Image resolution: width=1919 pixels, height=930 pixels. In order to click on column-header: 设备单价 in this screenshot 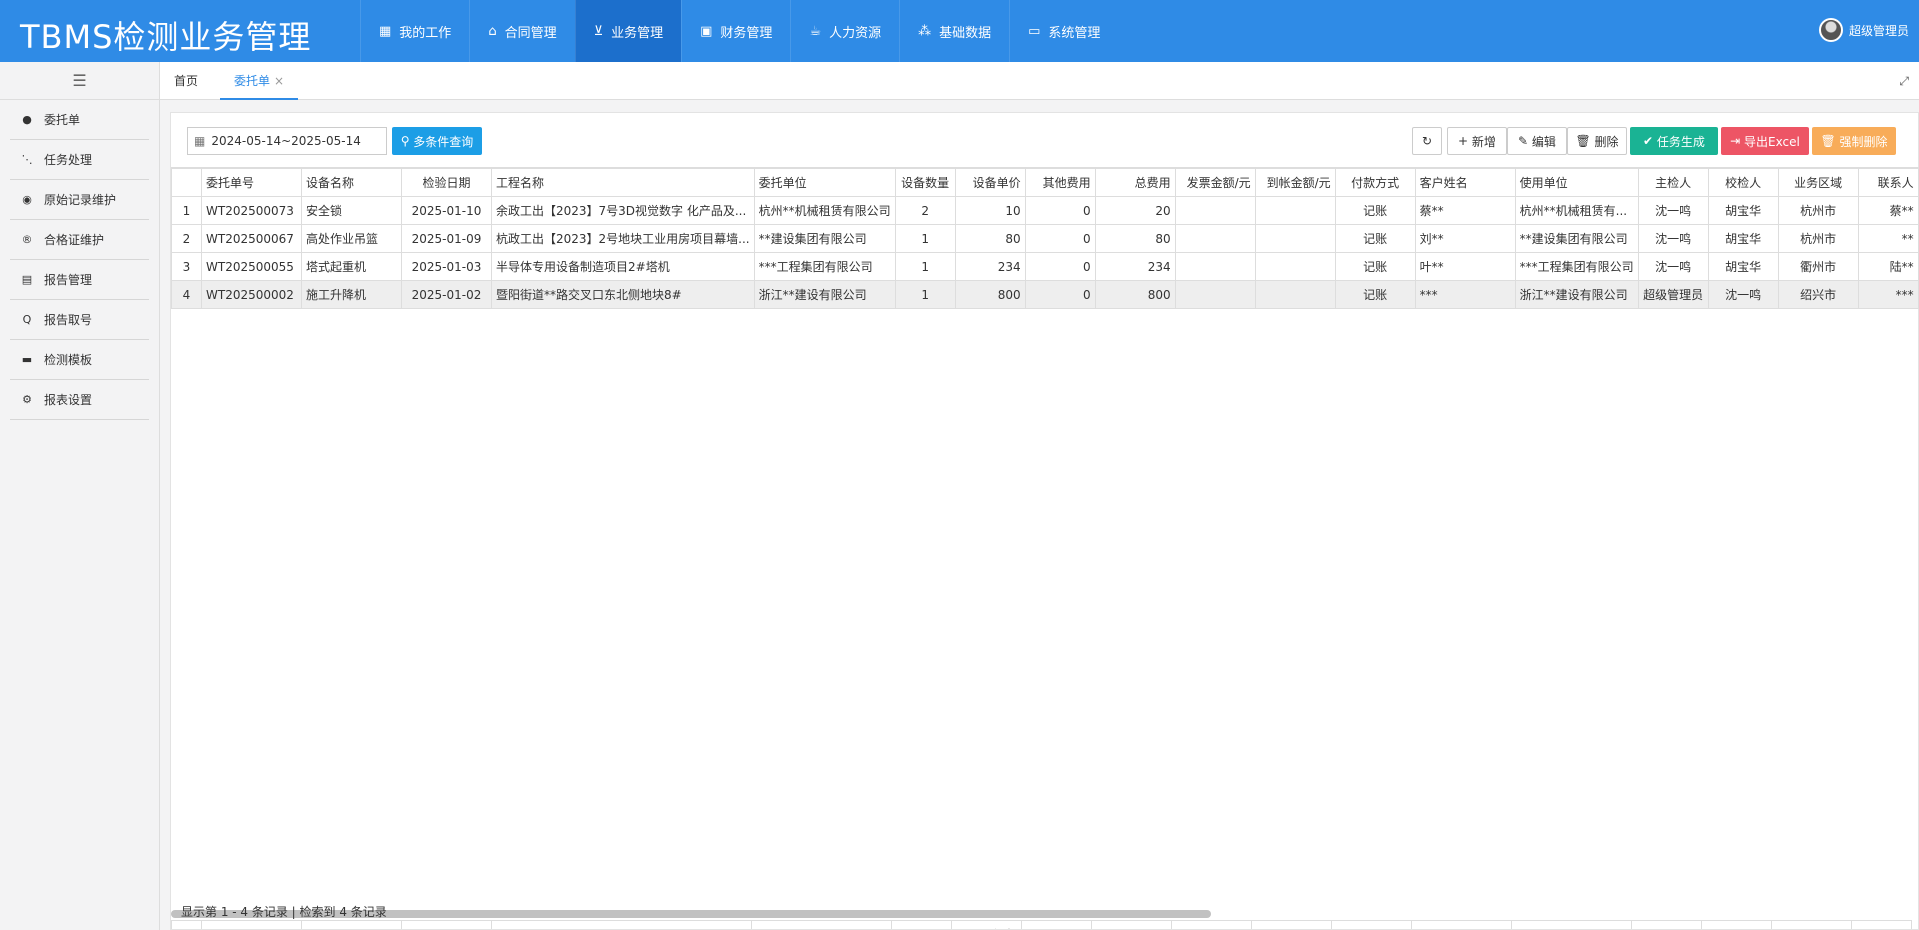, I will do `click(990, 182)`.